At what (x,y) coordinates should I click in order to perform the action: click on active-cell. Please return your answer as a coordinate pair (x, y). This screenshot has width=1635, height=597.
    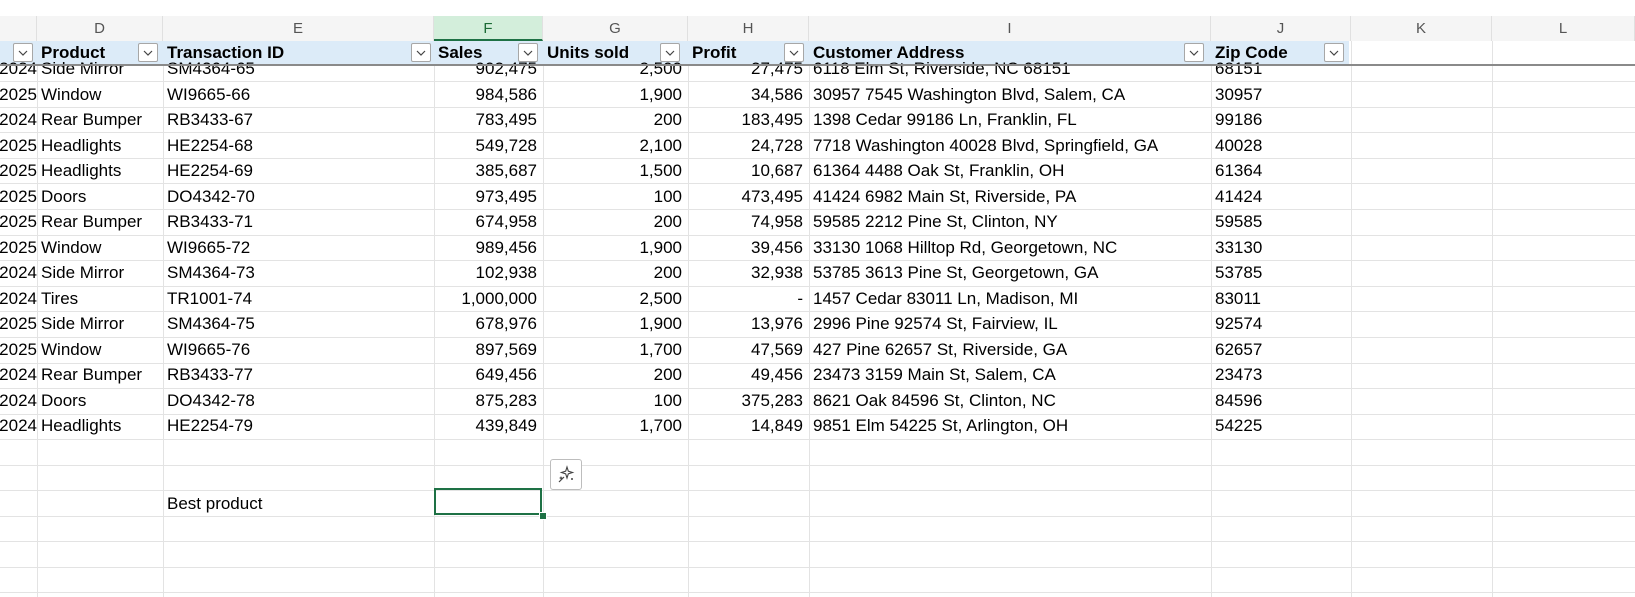
    Looking at the image, I should click on (488, 501).